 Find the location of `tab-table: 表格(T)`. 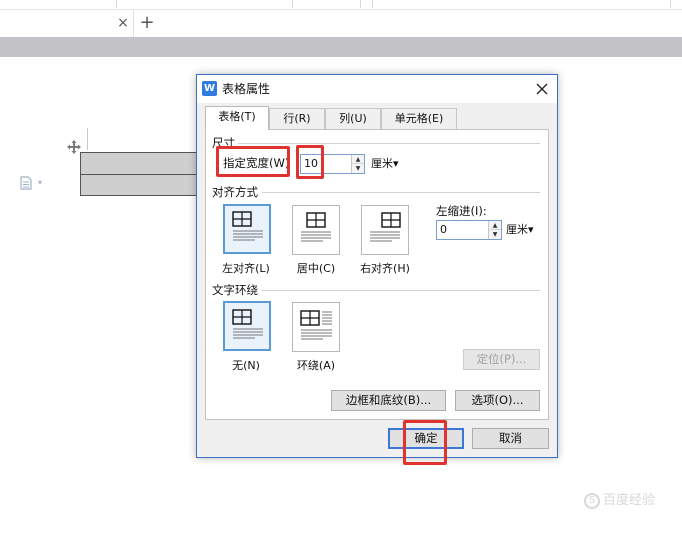

tab-table: 表格(T) is located at coordinates (237, 118).